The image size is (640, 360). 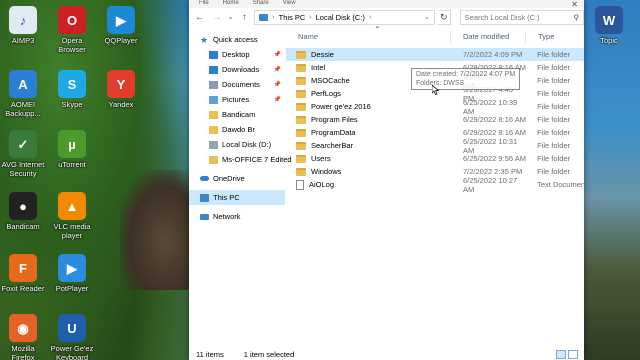 I want to click on tab-share: Share, so click(x=261, y=4).